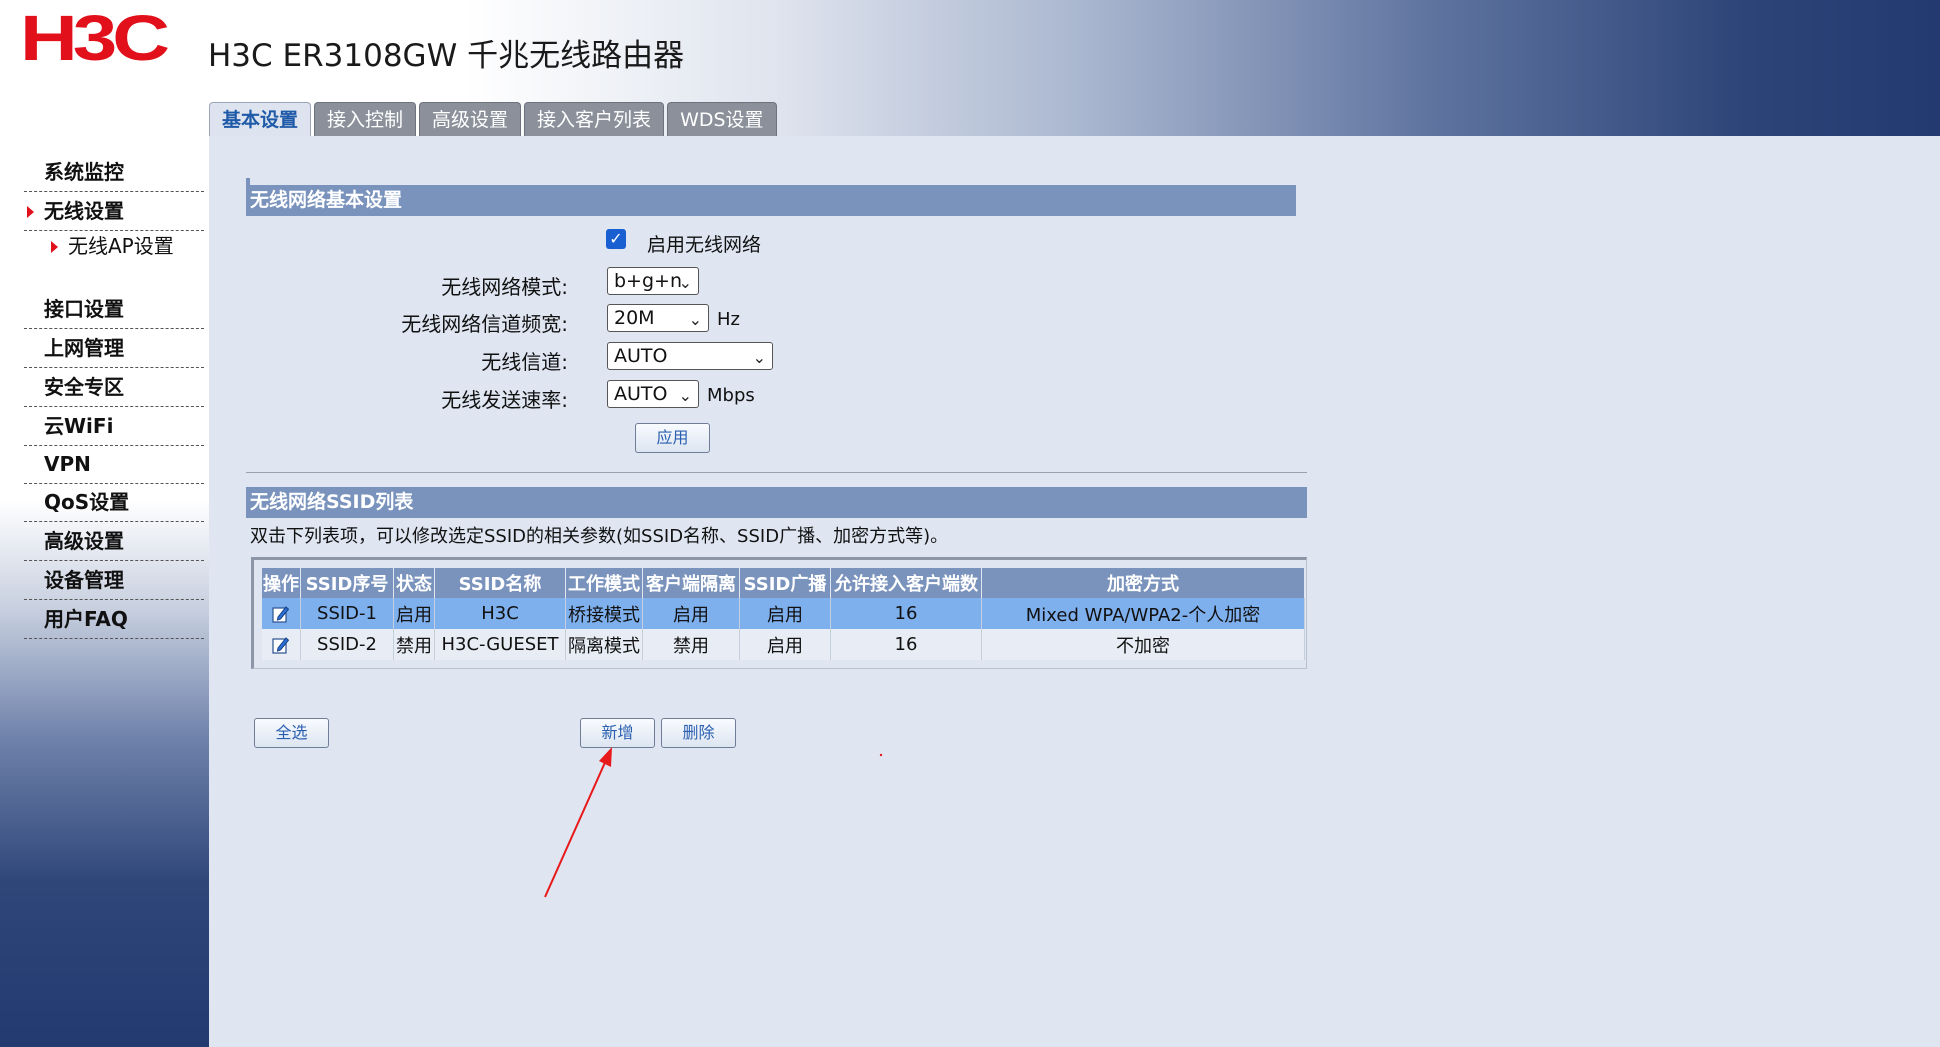 This screenshot has height=1047, width=1940. I want to click on rate-unit: Mbps, so click(731, 395).